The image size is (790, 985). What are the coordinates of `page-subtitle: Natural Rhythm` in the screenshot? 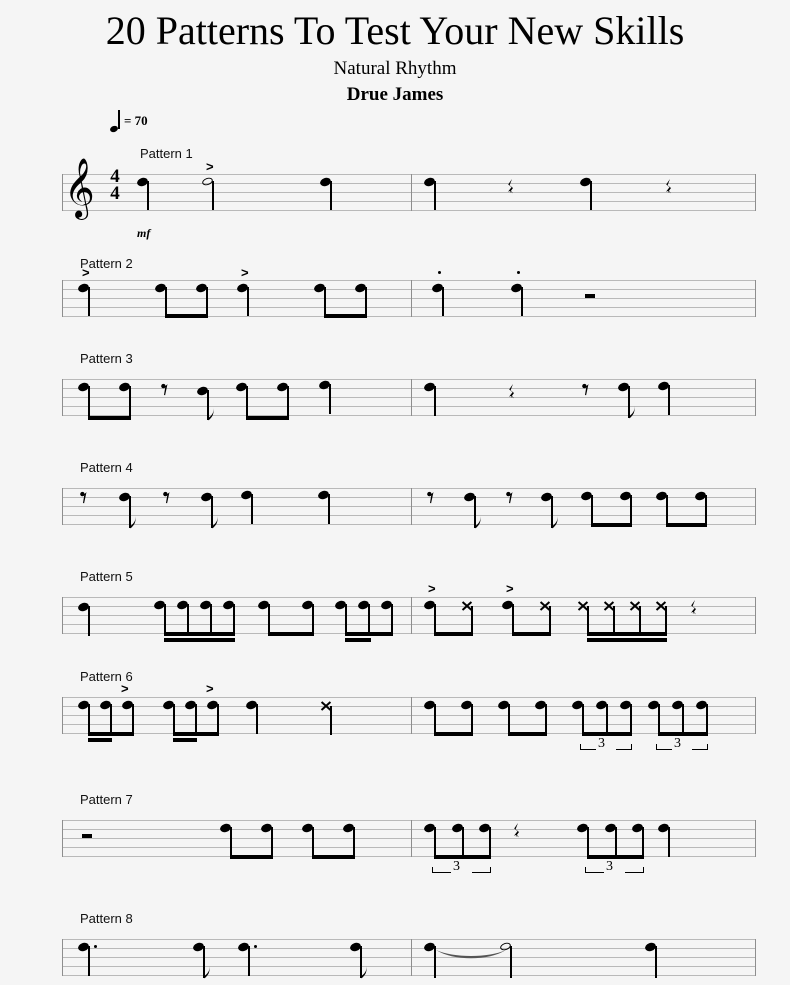 It's located at (395, 68).